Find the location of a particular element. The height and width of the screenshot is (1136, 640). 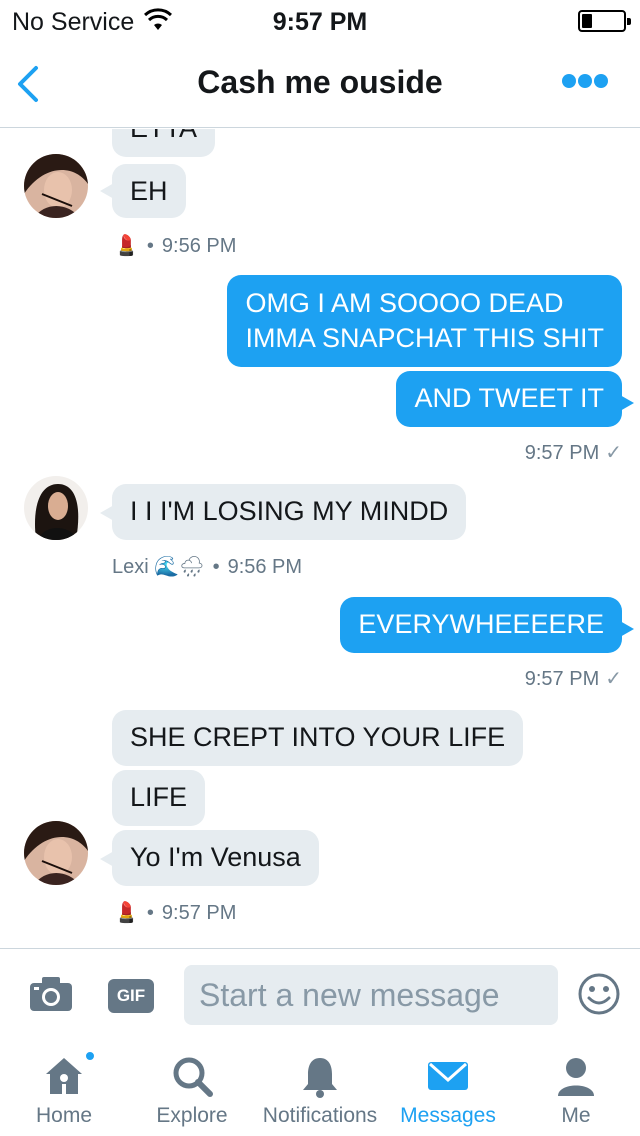

tab-explore: Explore is located at coordinates (192, 1087).